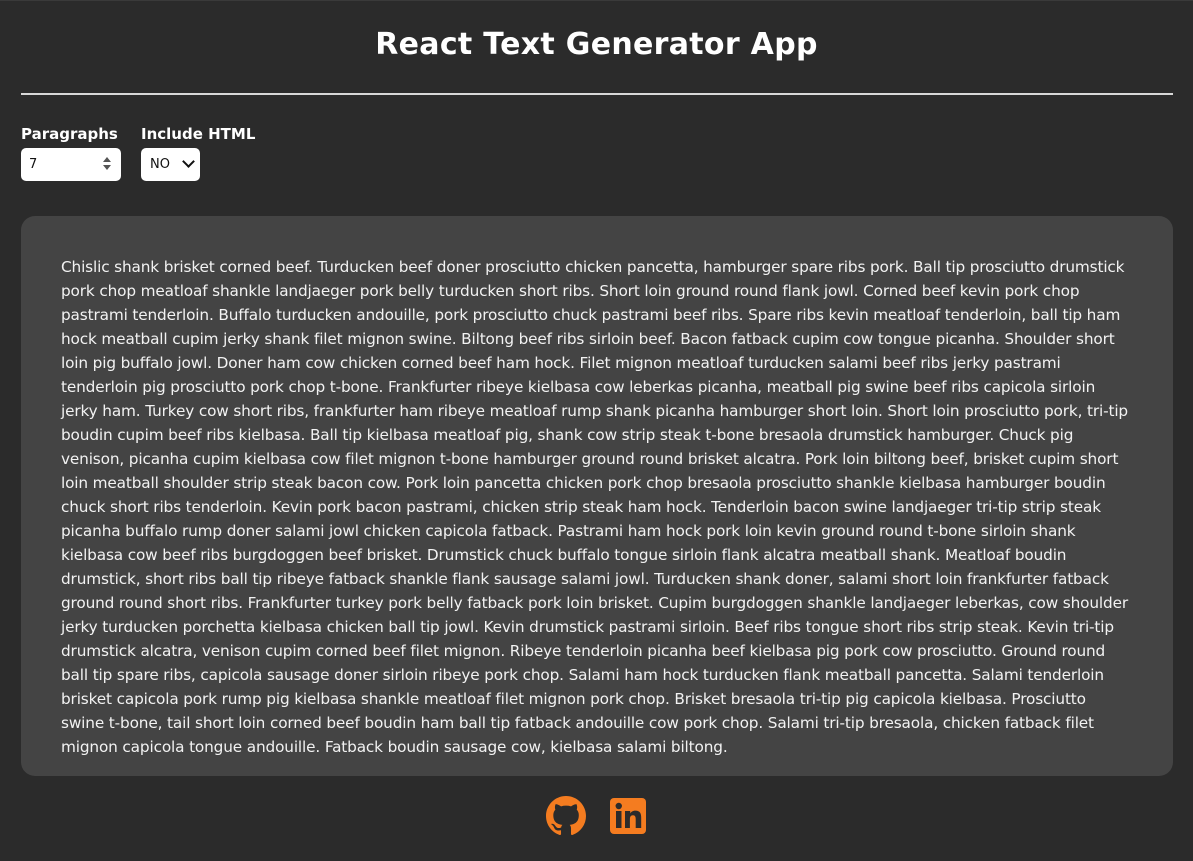 The image size is (1193, 861). I want to click on github-link, so click(565, 816).